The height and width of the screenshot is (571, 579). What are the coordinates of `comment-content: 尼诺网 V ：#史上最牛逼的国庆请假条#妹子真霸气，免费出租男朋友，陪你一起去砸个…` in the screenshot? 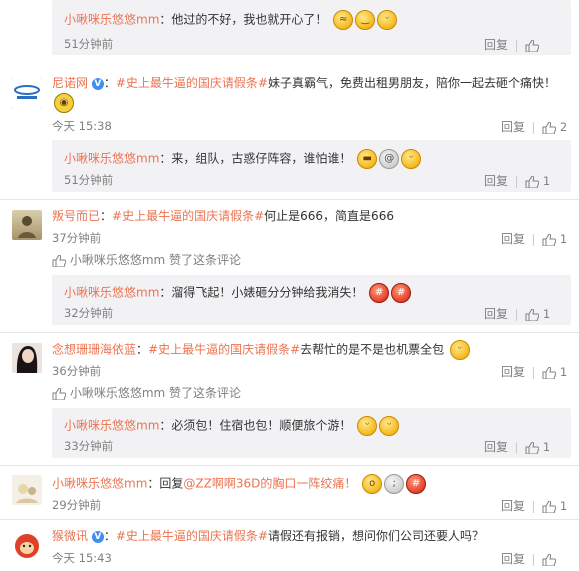 It's located at (312, 93).